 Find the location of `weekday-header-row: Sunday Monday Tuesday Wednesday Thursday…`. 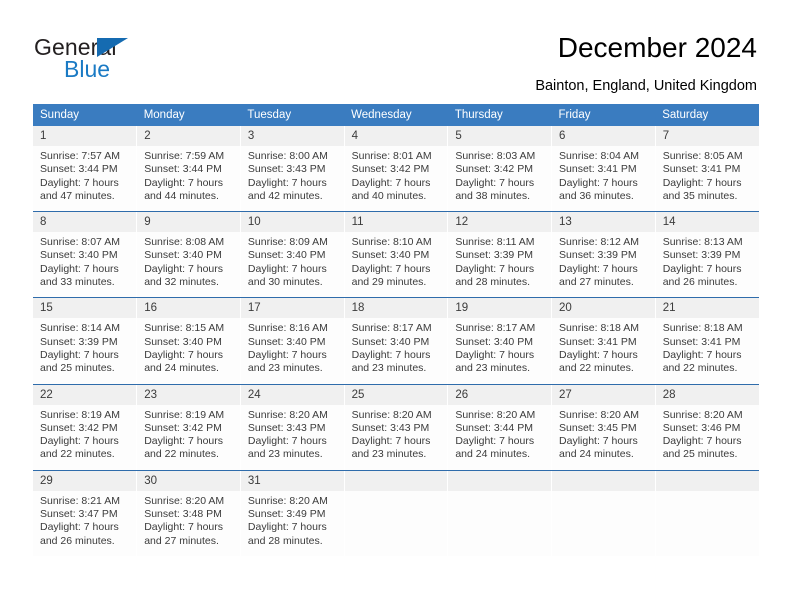

weekday-header-row: Sunday Monday Tuesday Wednesday Thursday… is located at coordinates (396, 115).